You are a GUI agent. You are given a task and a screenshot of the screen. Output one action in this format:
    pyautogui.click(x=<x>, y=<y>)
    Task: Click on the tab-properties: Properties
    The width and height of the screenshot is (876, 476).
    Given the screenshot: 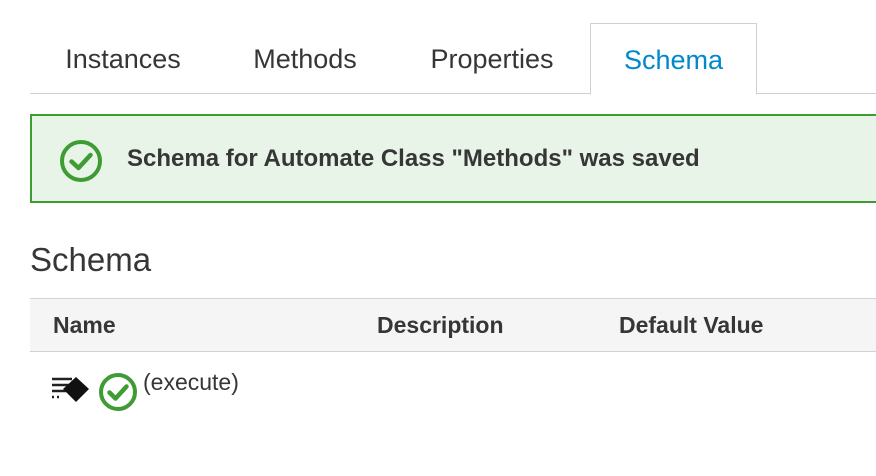 What is the action you would take?
    pyautogui.click(x=492, y=58)
    